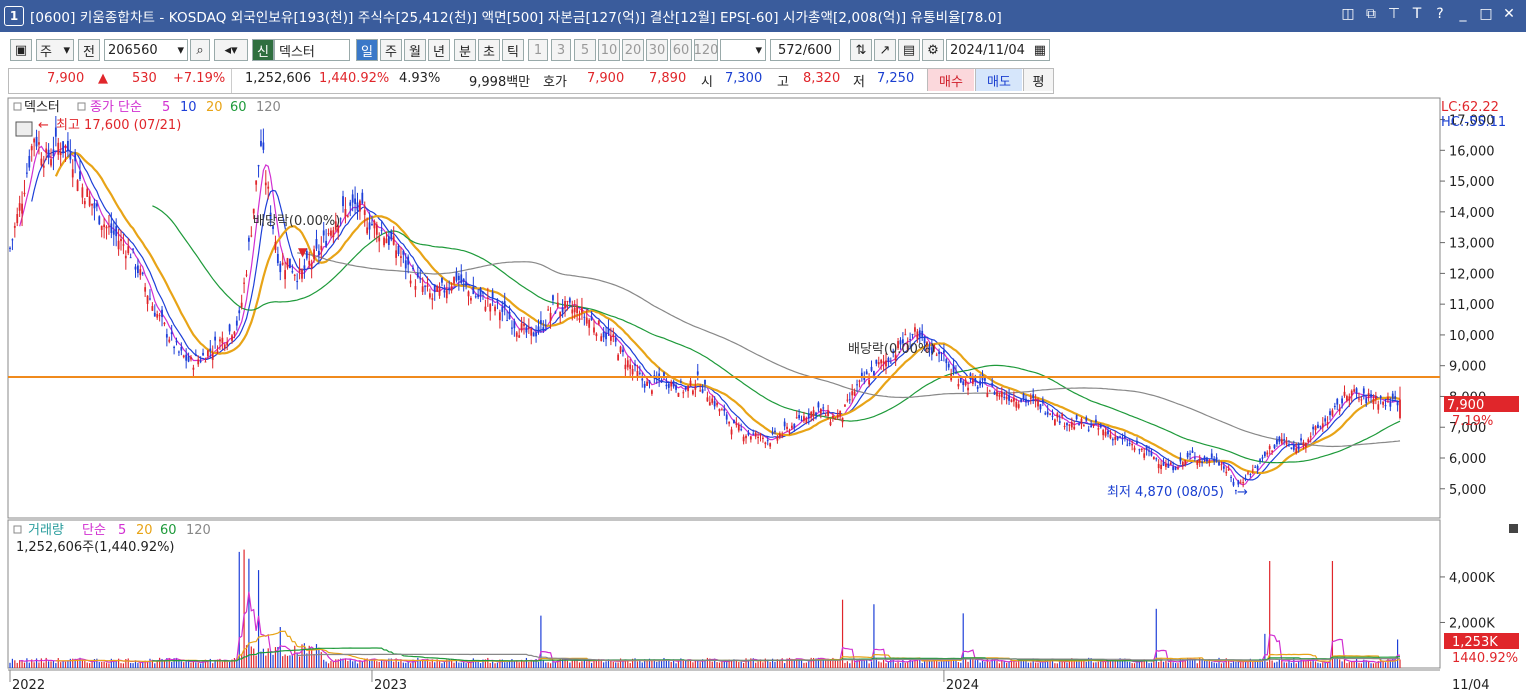 This screenshot has width=1526, height=700. What do you see at coordinates (998, 50) in the screenshot?
I see `date-field: 2024/11/04 ▦` at bounding box center [998, 50].